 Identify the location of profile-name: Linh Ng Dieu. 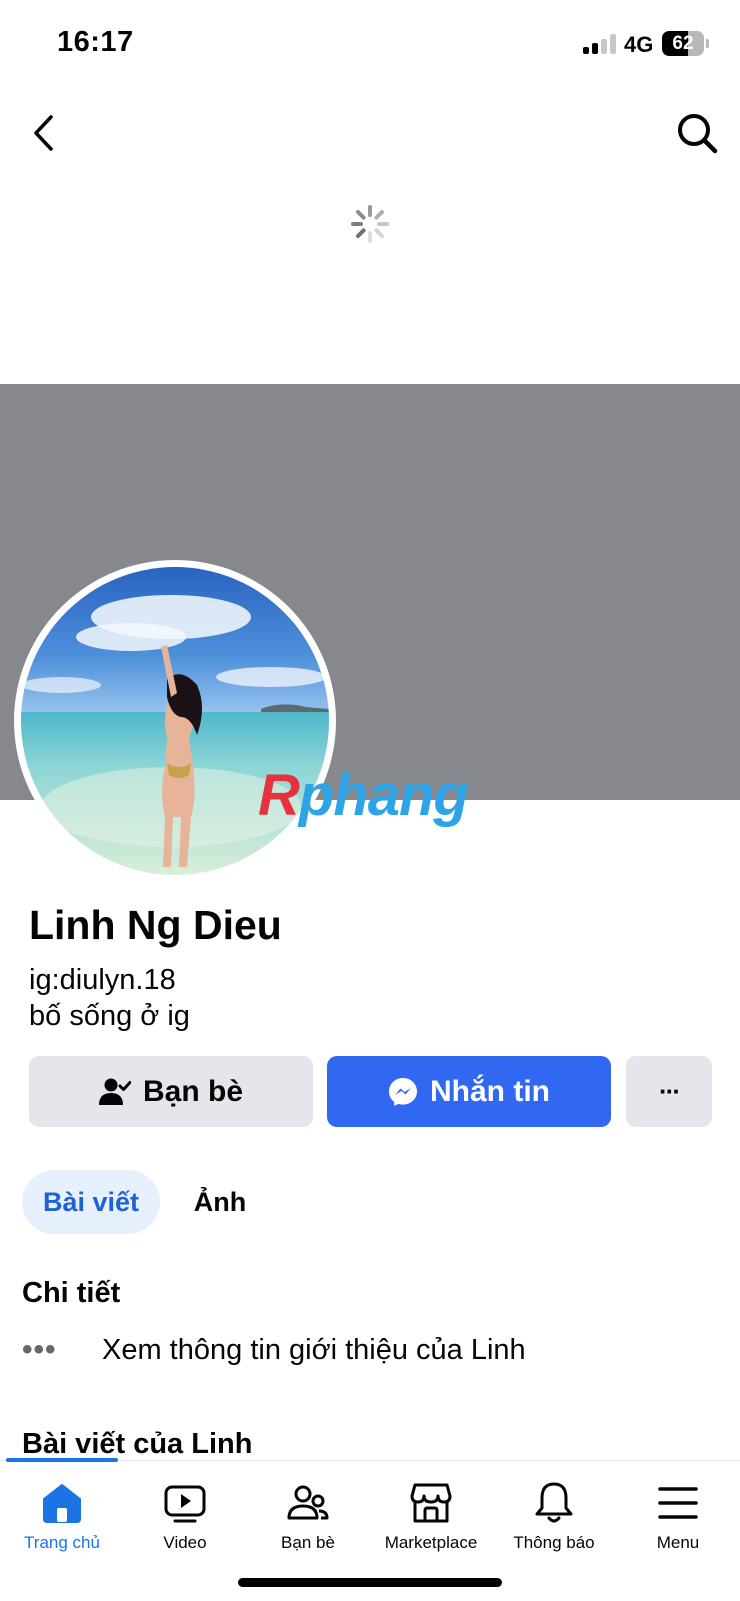
(155, 925).